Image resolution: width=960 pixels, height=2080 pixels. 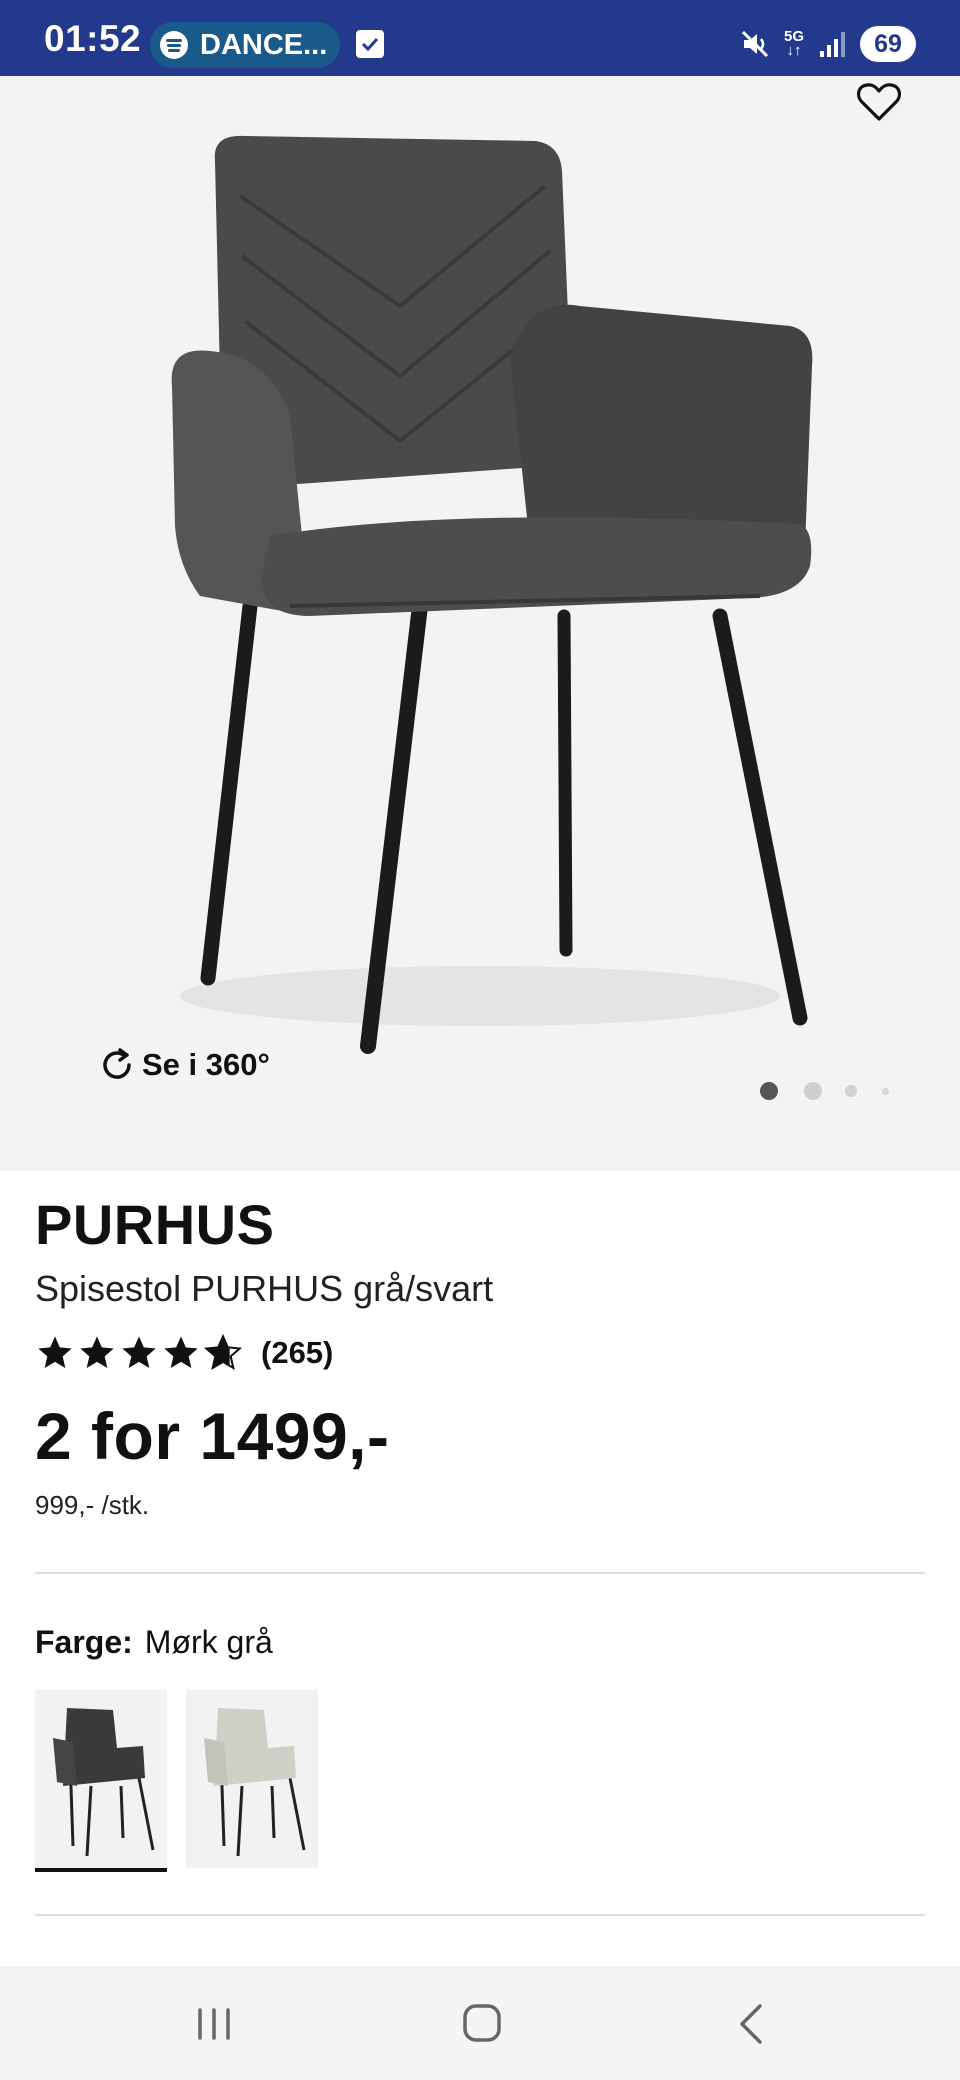 I want to click on home-icon, so click(x=482, y=2024).